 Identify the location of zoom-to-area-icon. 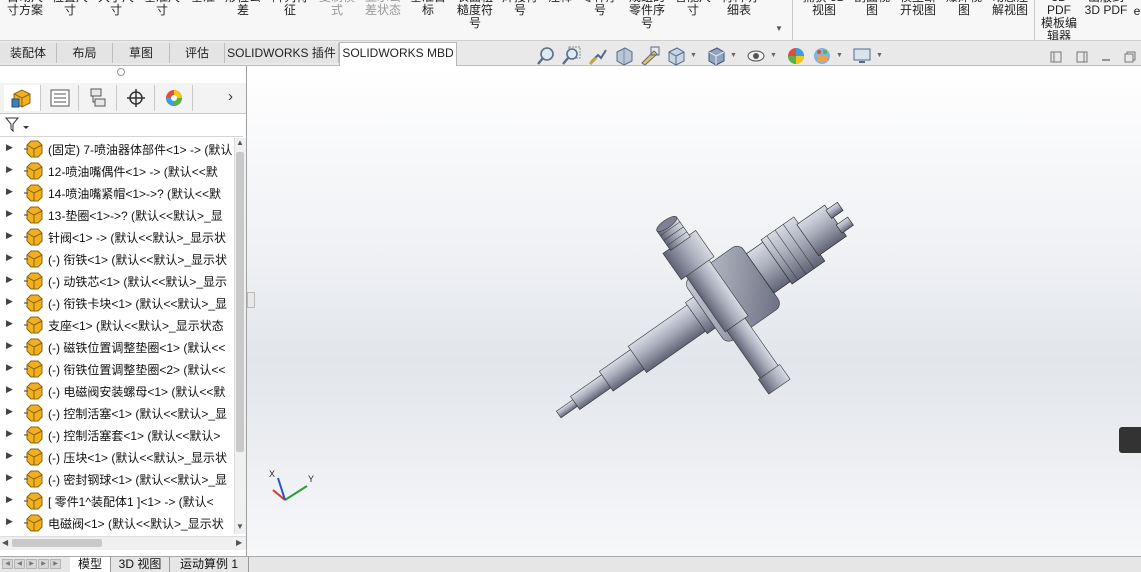
(571, 56).